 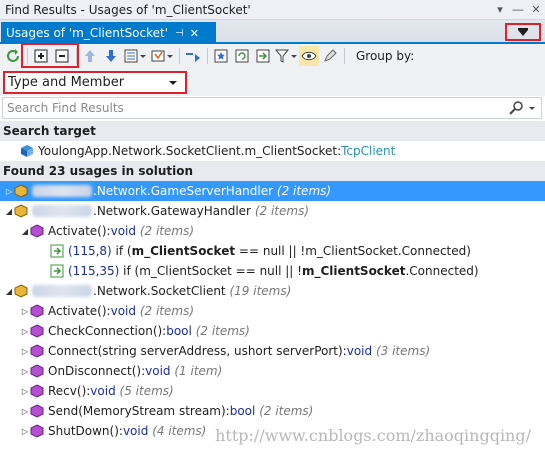 I want to click on class-label: .Network.SocketClient, so click(x=159, y=291).